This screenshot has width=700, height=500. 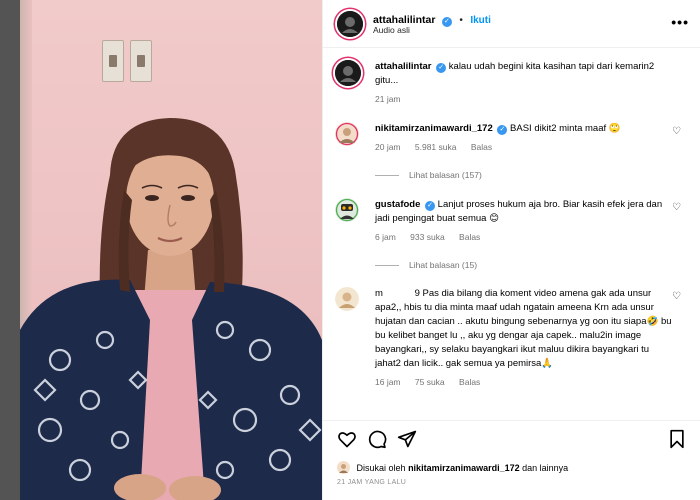 I want to click on view-replies-link: Lihat balasan (157), so click(x=428, y=175).